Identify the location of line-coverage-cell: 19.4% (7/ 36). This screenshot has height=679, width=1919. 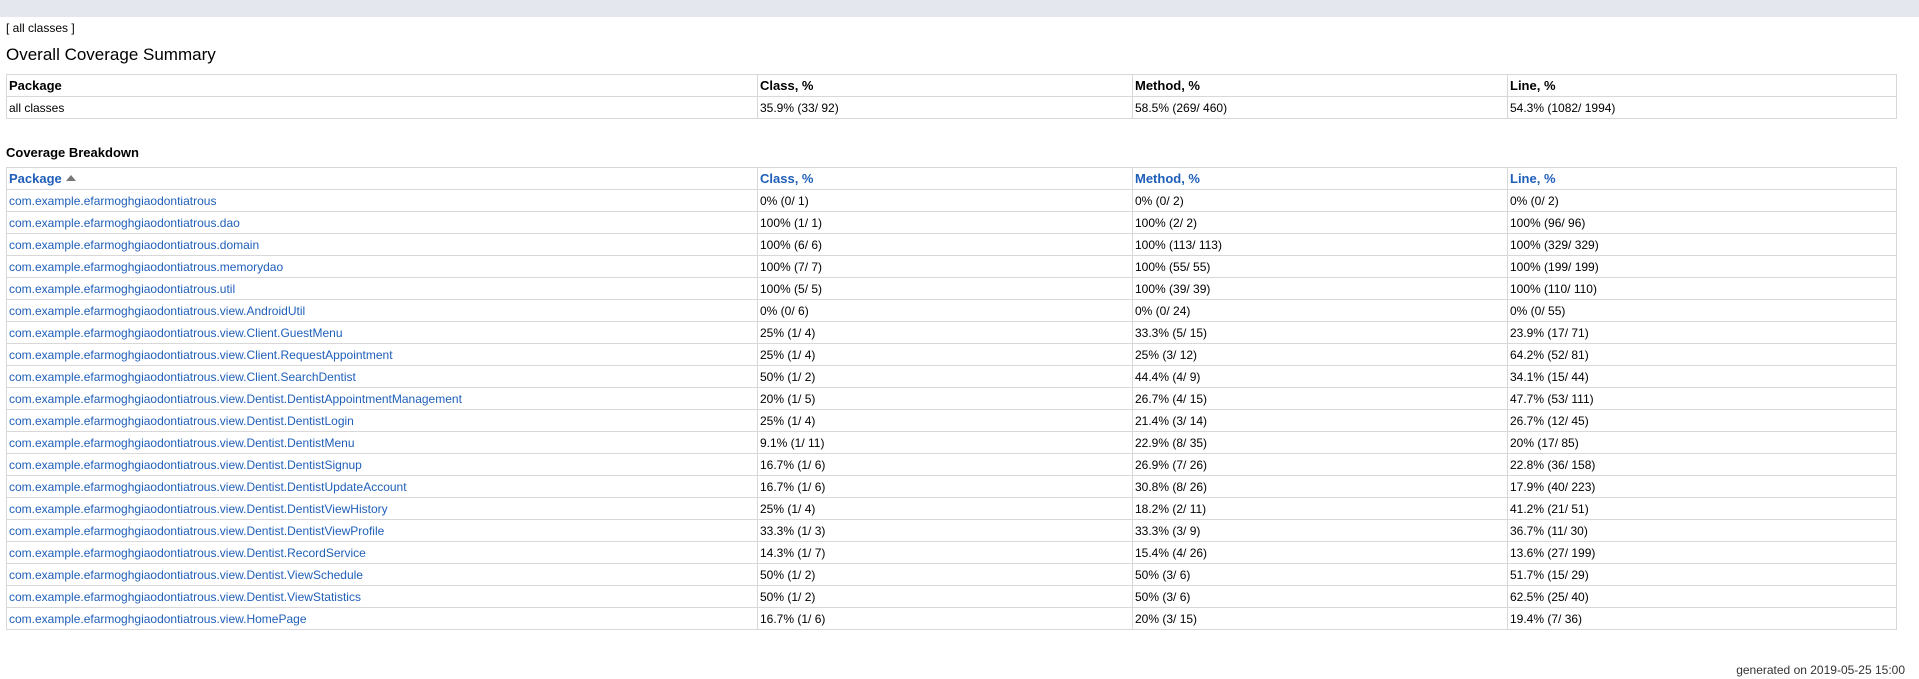
(1702, 618).